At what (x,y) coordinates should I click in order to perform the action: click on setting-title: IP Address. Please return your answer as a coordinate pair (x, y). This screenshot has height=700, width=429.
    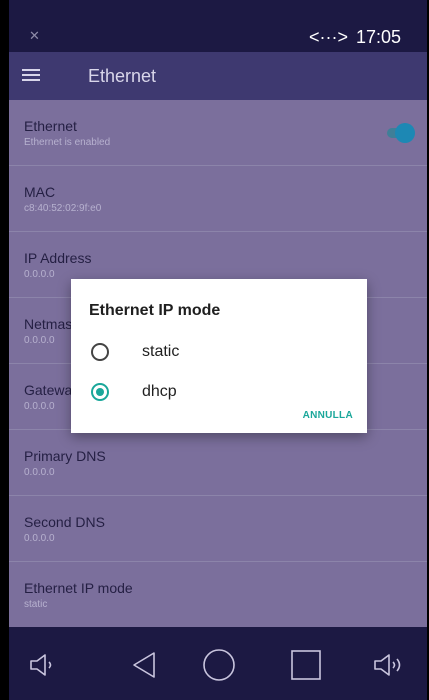
    Looking at the image, I should click on (58, 258).